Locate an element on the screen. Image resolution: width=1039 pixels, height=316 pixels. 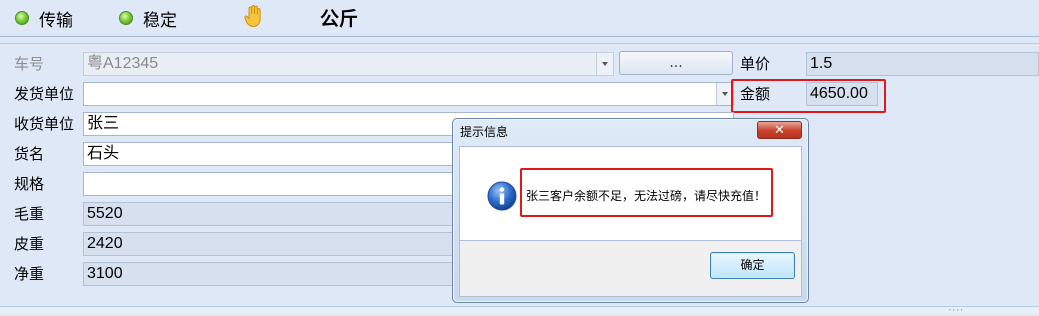
transmit-indicator-icon is located at coordinates (22, 18).